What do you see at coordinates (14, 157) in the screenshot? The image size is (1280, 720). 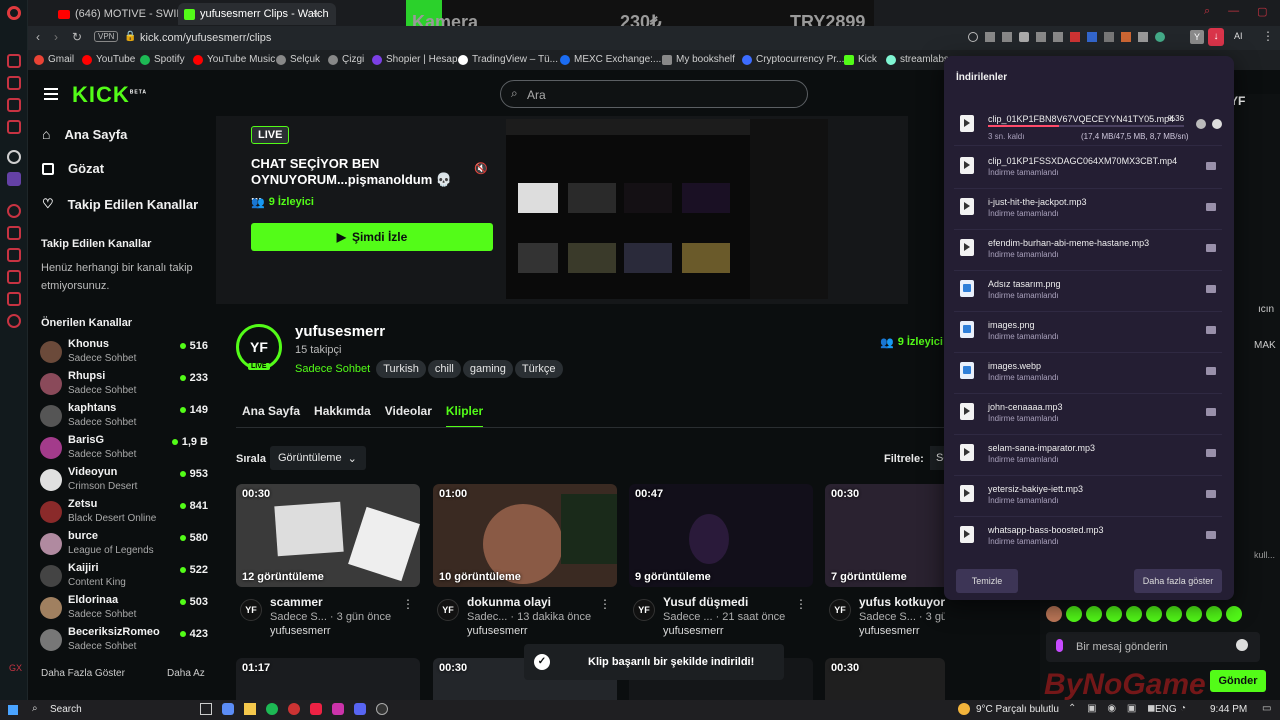 I see `chatgpt-icon` at bounding box center [14, 157].